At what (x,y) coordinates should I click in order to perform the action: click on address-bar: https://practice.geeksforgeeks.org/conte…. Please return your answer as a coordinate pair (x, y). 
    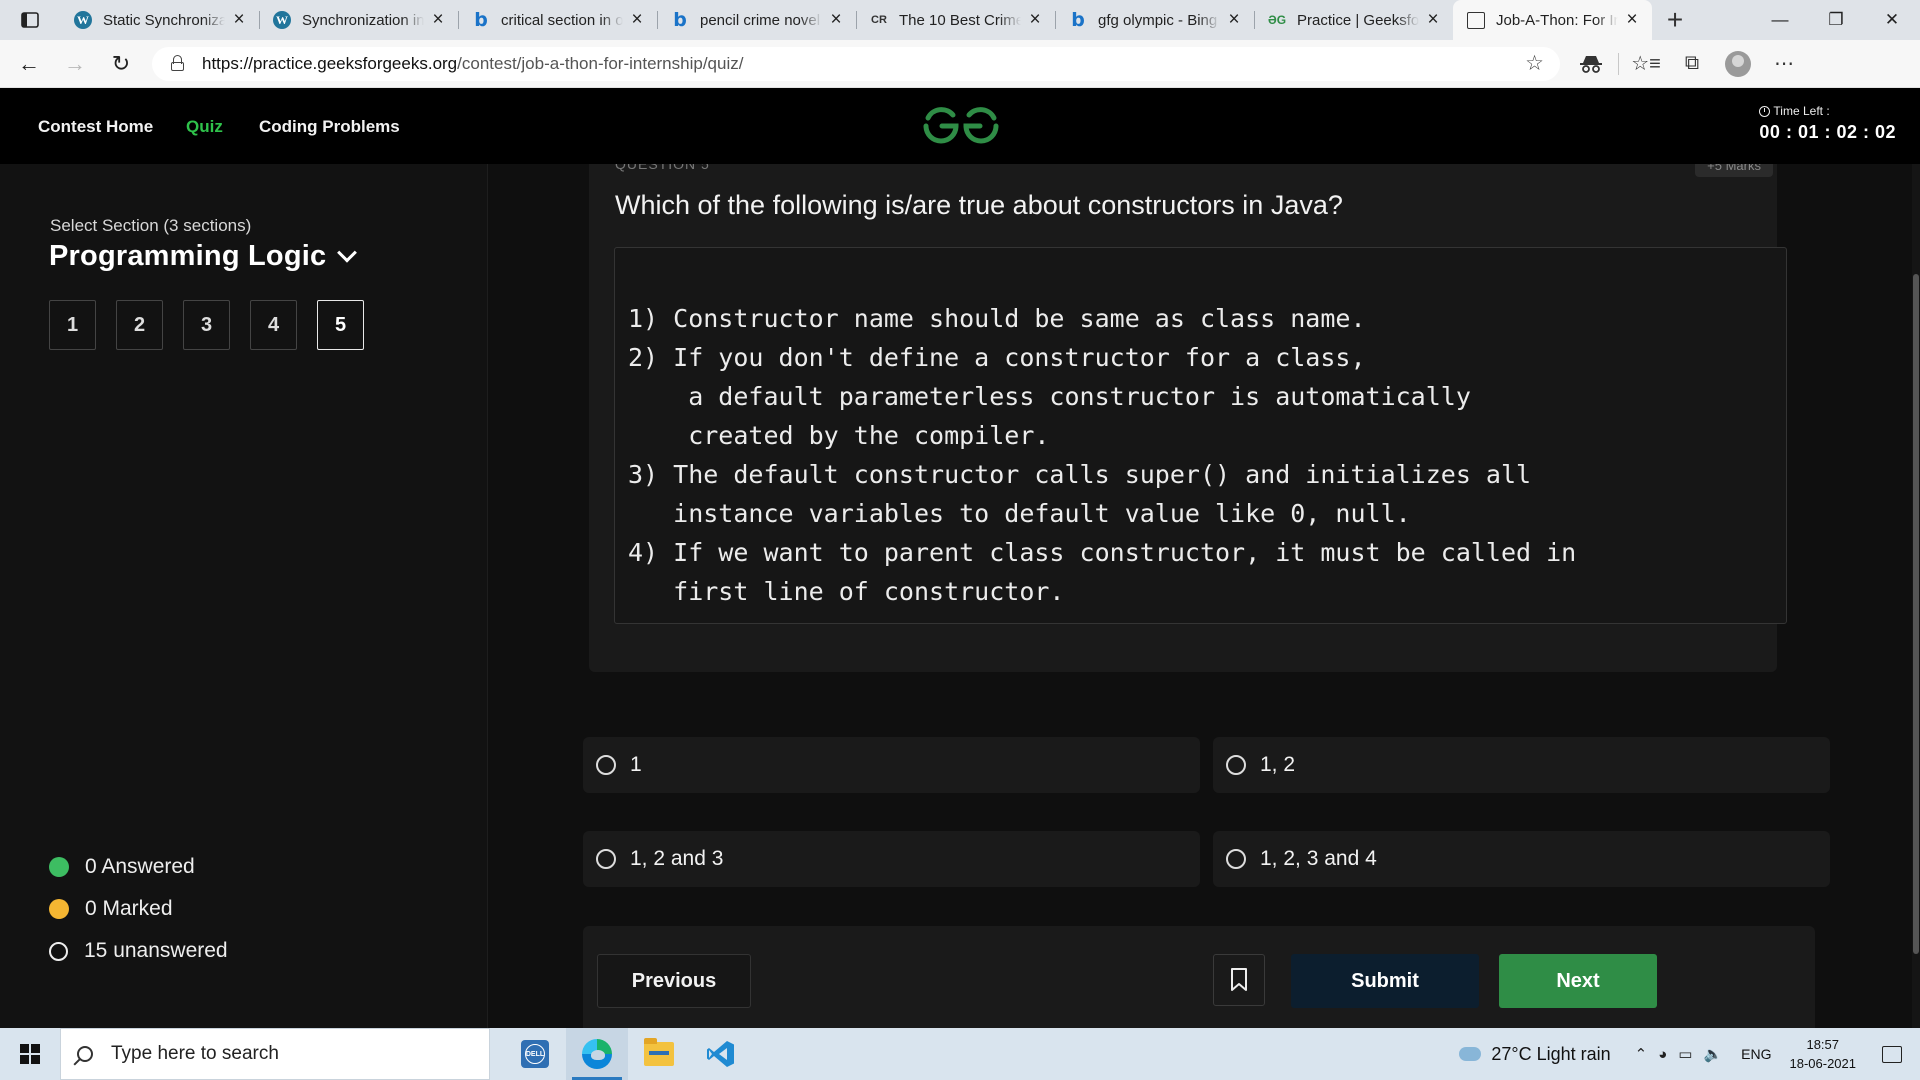
    Looking at the image, I should click on (856, 63).